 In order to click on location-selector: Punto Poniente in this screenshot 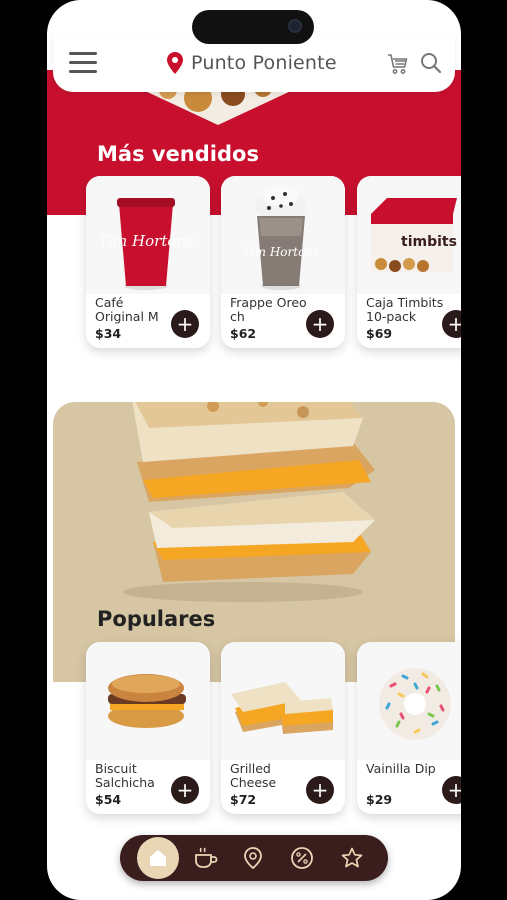, I will do `click(252, 63)`.